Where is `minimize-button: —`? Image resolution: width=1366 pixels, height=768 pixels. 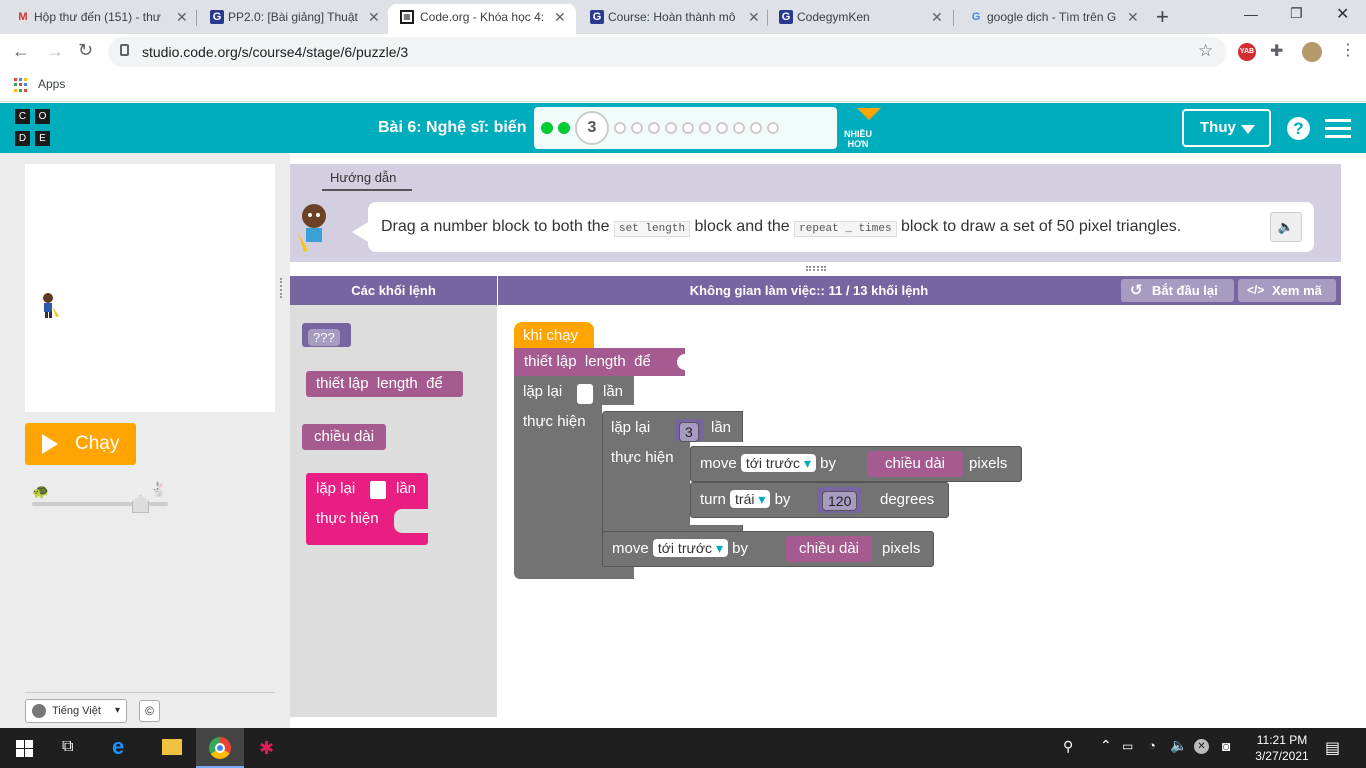 minimize-button: — is located at coordinates (1251, 14).